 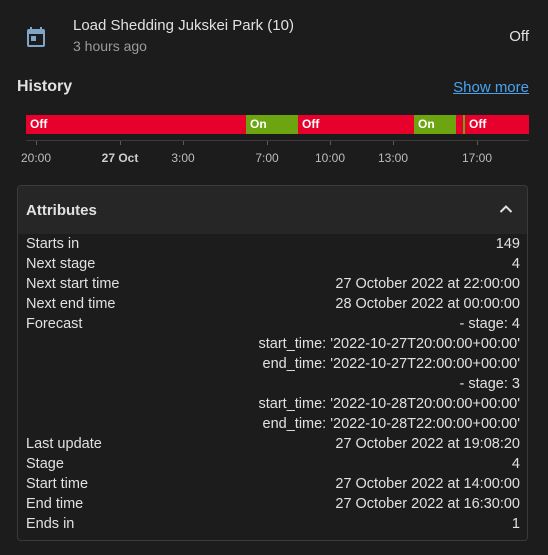 I want to click on attribute-key: Start time, so click(x=57, y=484).